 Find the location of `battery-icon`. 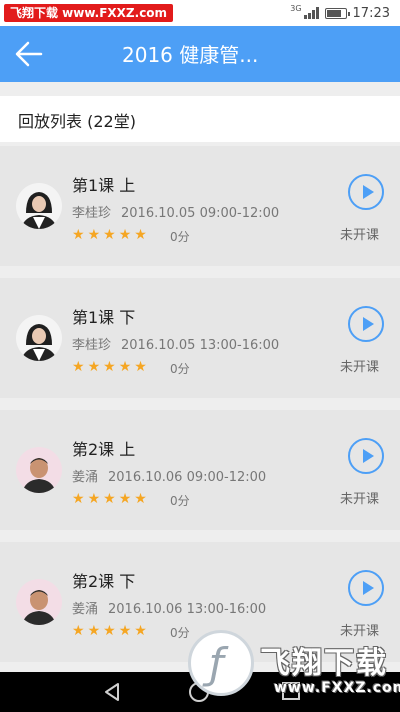

battery-icon is located at coordinates (337, 13).